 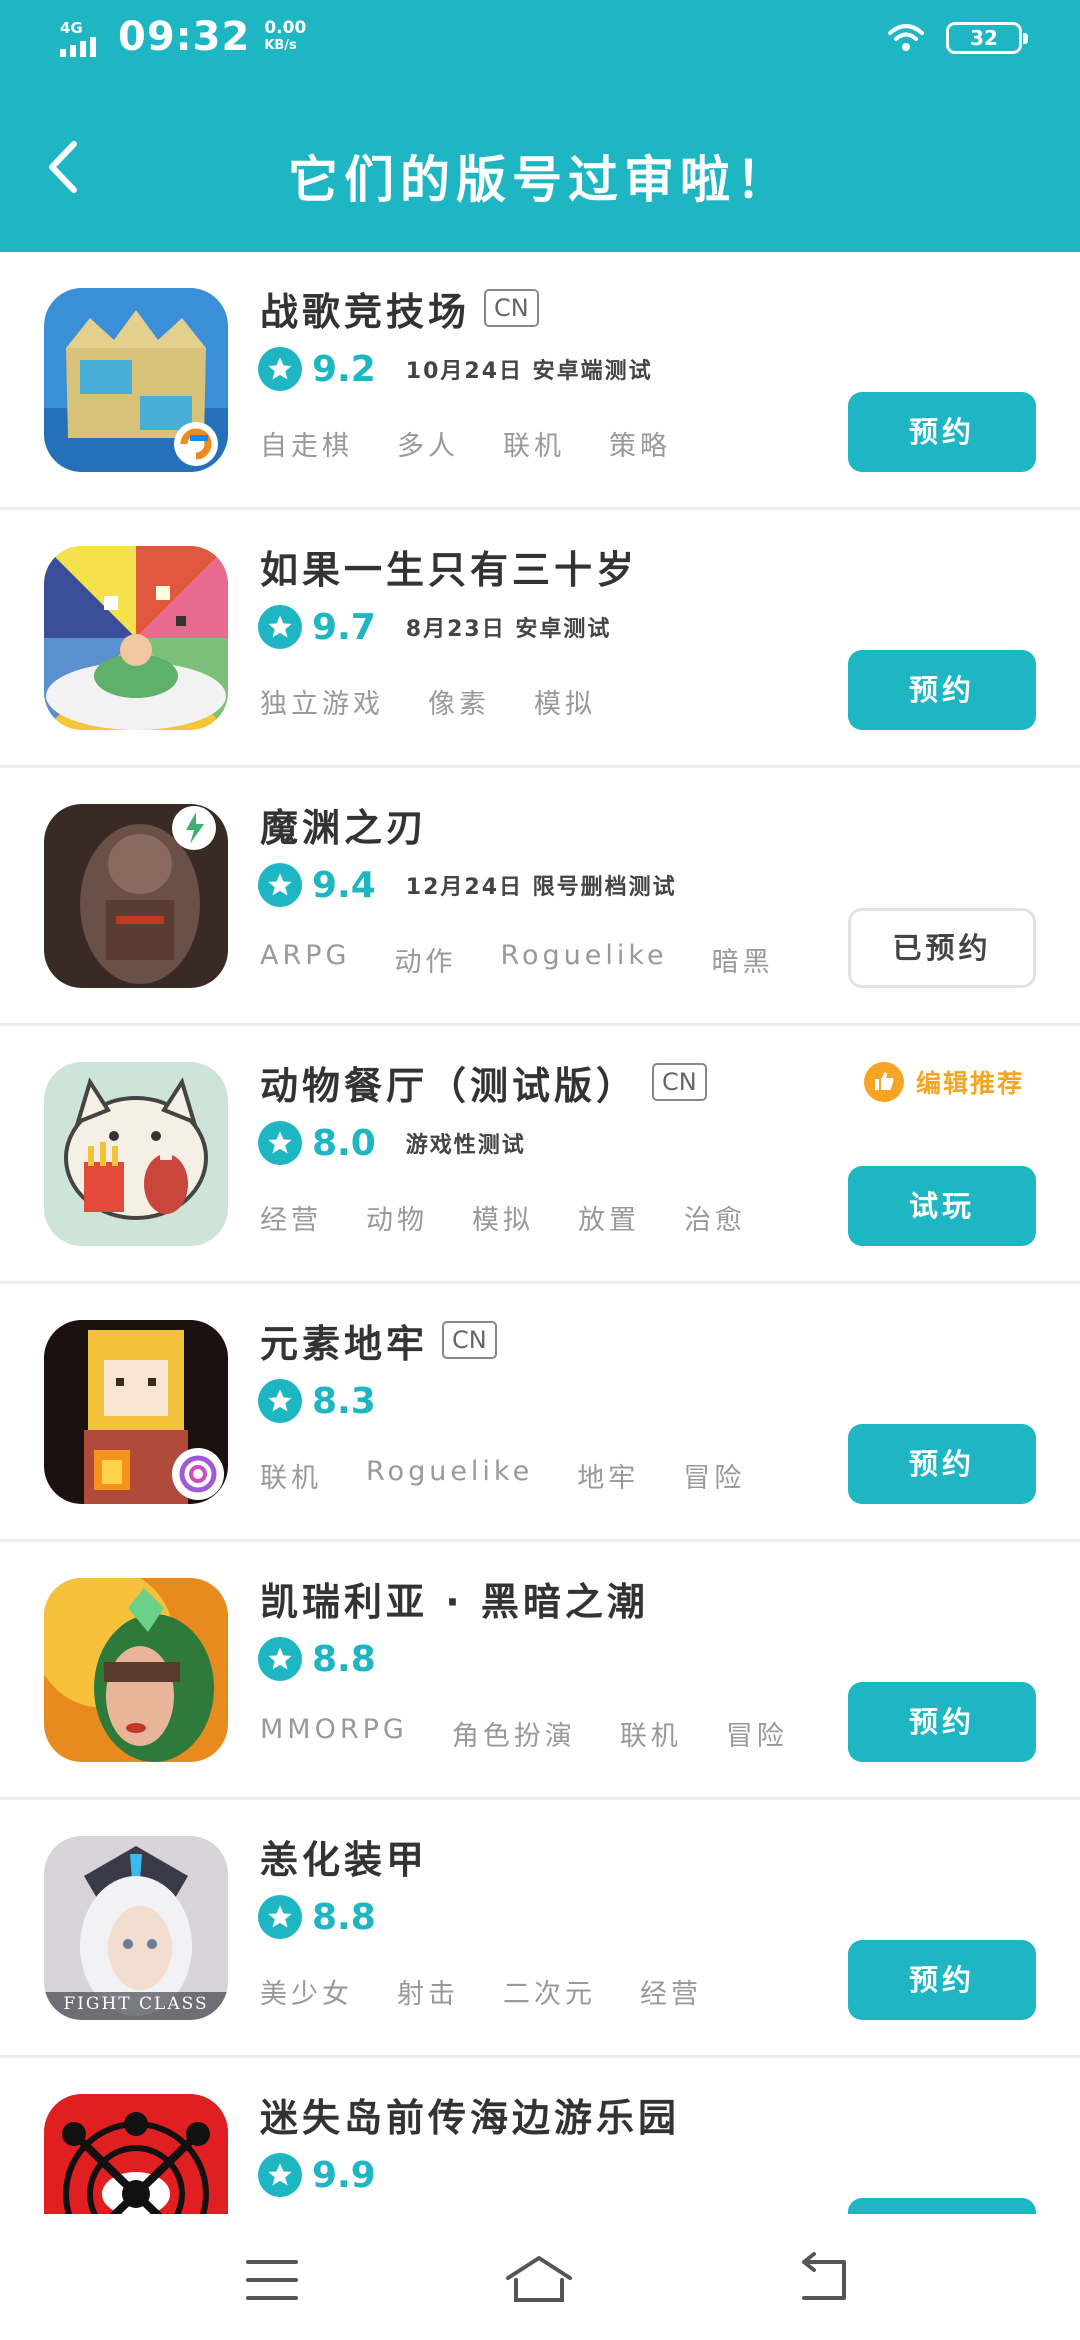 What do you see at coordinates (365, 308) in the screenshot?
I see `game-name: 战歌竞技场` at bounding box center [365, 308].